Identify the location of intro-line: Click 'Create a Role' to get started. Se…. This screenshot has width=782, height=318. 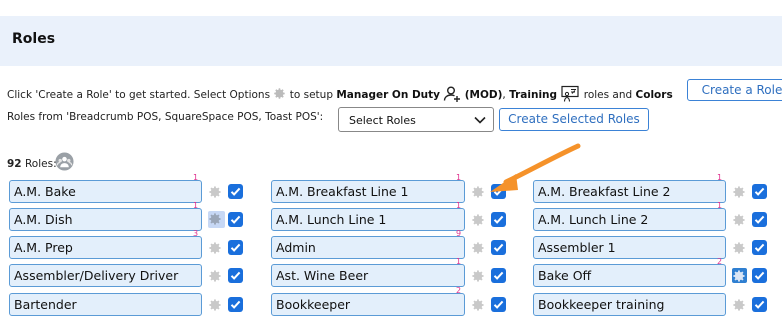
(340, 95).